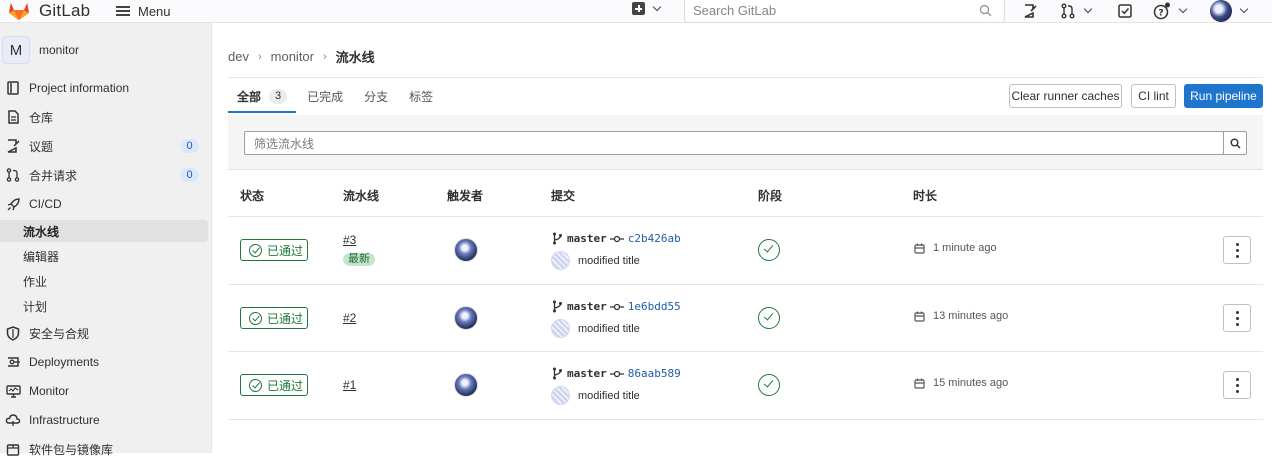 This screenshot has width=1272, height=460. I want to click on clear-runner-caches-button: Clear runner caches, so click(1065, 96).